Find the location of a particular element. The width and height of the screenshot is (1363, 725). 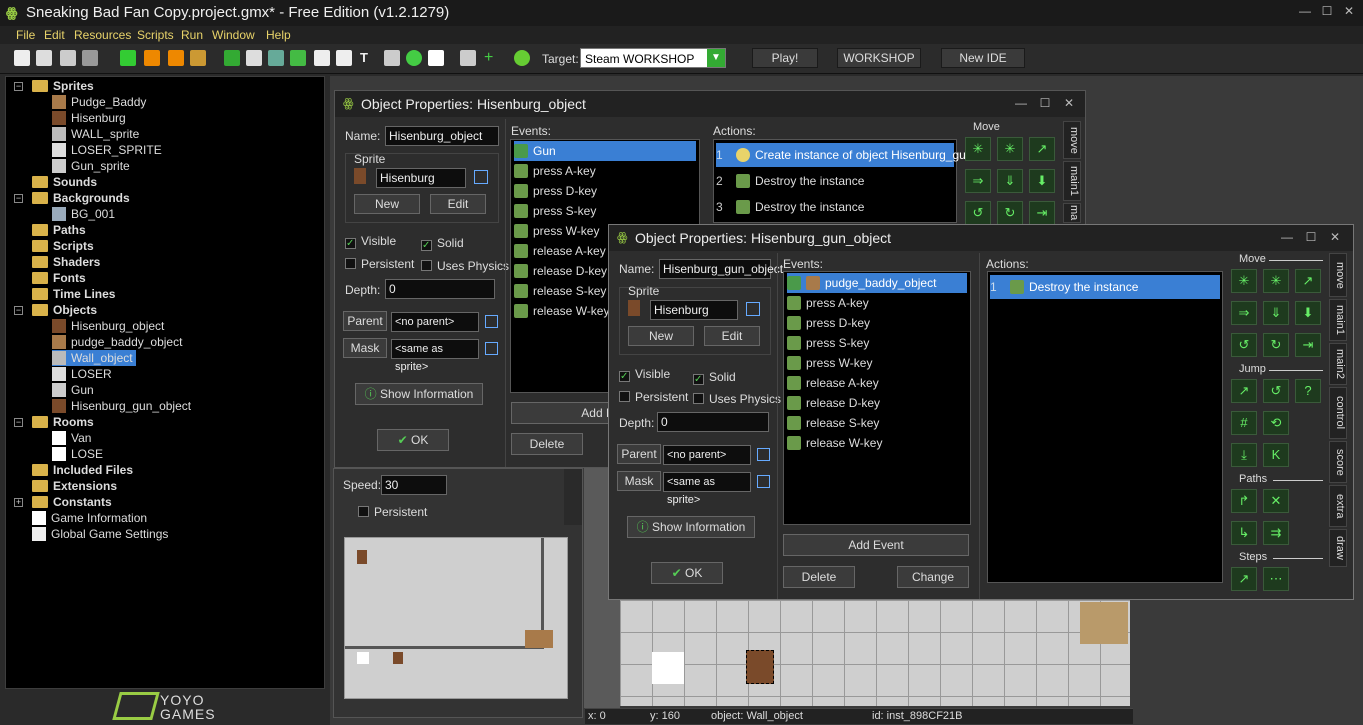

parent-field: <no parent> is located at coordinates (435, 322).